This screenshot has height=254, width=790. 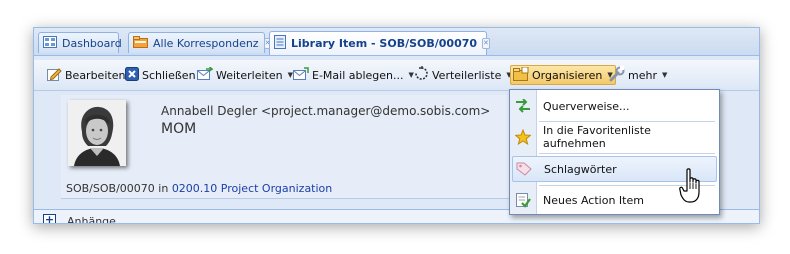 What do you see at coordinates (54, 75) in the screenshot?
I see `edit-icon` at bounding box center [54, 75].